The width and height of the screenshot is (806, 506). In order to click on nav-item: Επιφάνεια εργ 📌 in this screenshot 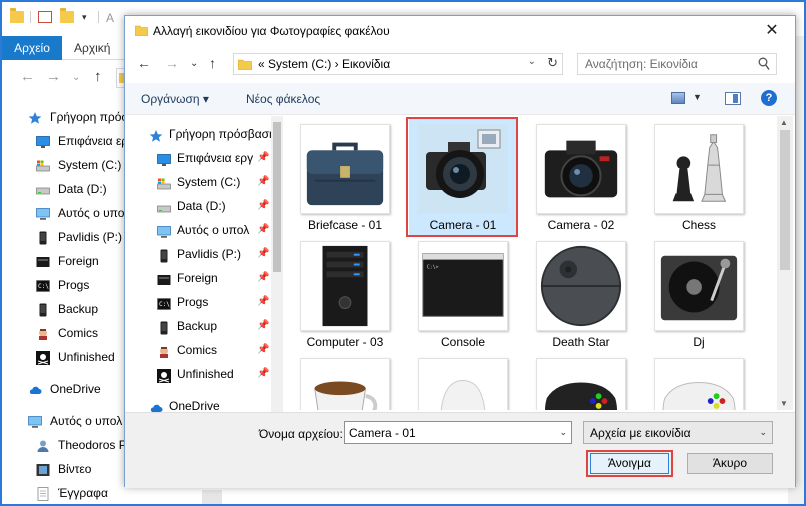, I will do `click(198, 158)`.